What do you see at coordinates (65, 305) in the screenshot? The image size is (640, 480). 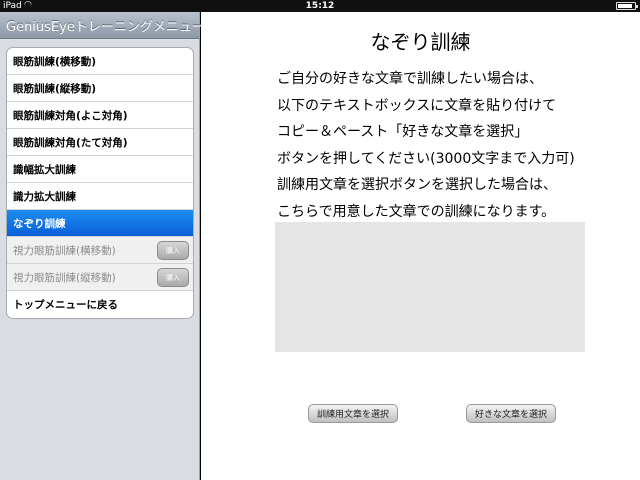 I see `menu-item-label: トップメニューに戻る` at bounding box center [65, 305].